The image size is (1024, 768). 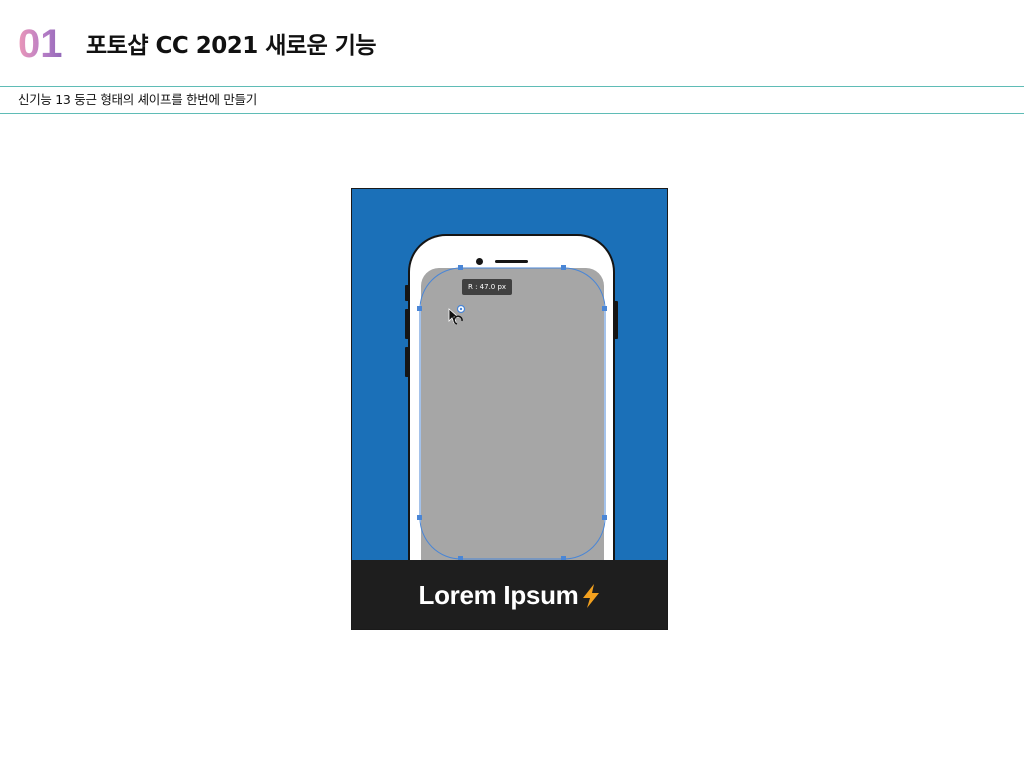 What do you see at coordinates (512, 113) in the screenshot?
I see `divider-bottom` at bounding box center [512, 113].